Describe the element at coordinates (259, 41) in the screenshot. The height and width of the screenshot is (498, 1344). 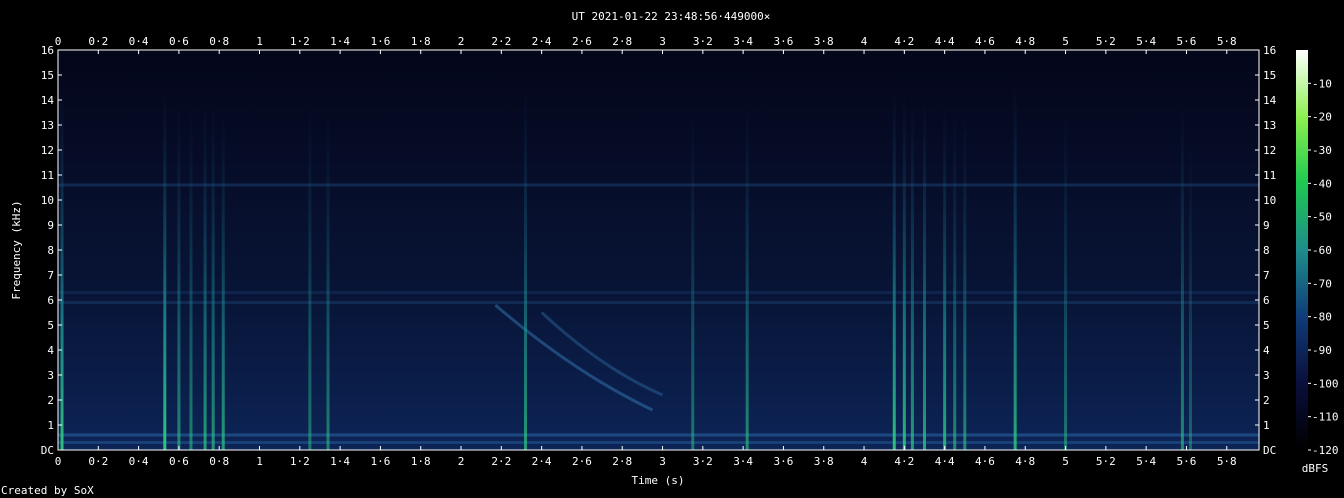
I see `x-tick-label: 1` at that location.